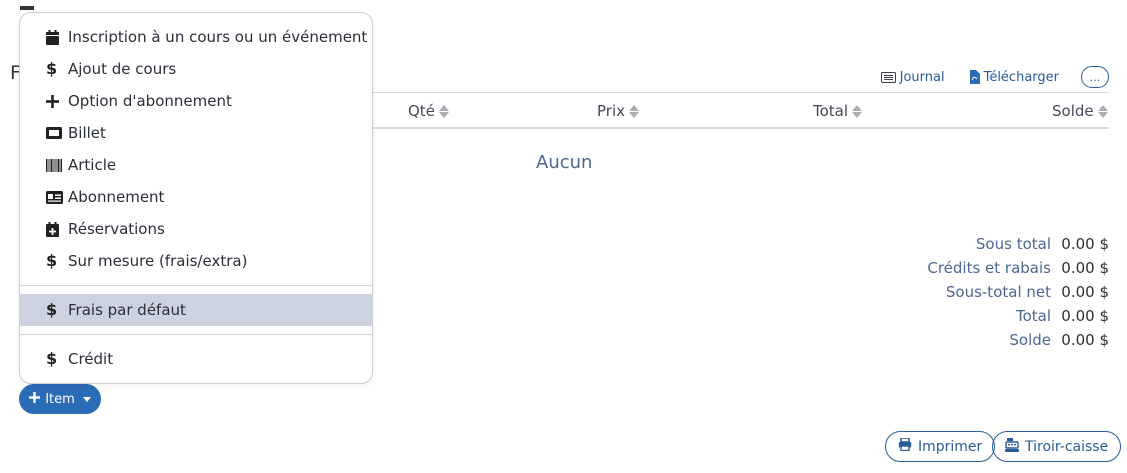 The image size is (1127, 473). I want to click on download-label: Télécharger, so click(1021, 77).